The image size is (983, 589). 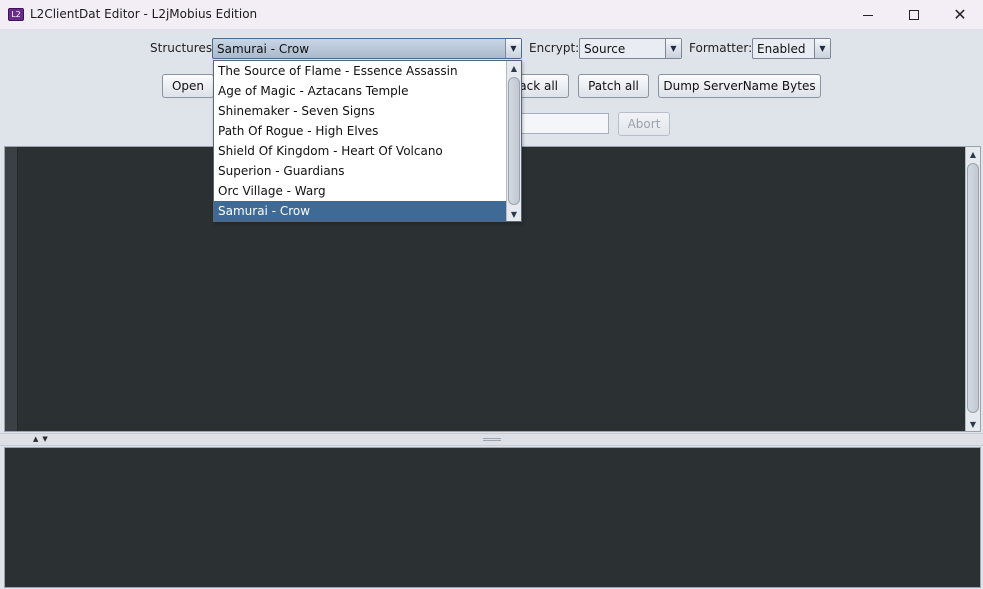 I want to click on close-icon: ✕, so click(x=960, y=14).